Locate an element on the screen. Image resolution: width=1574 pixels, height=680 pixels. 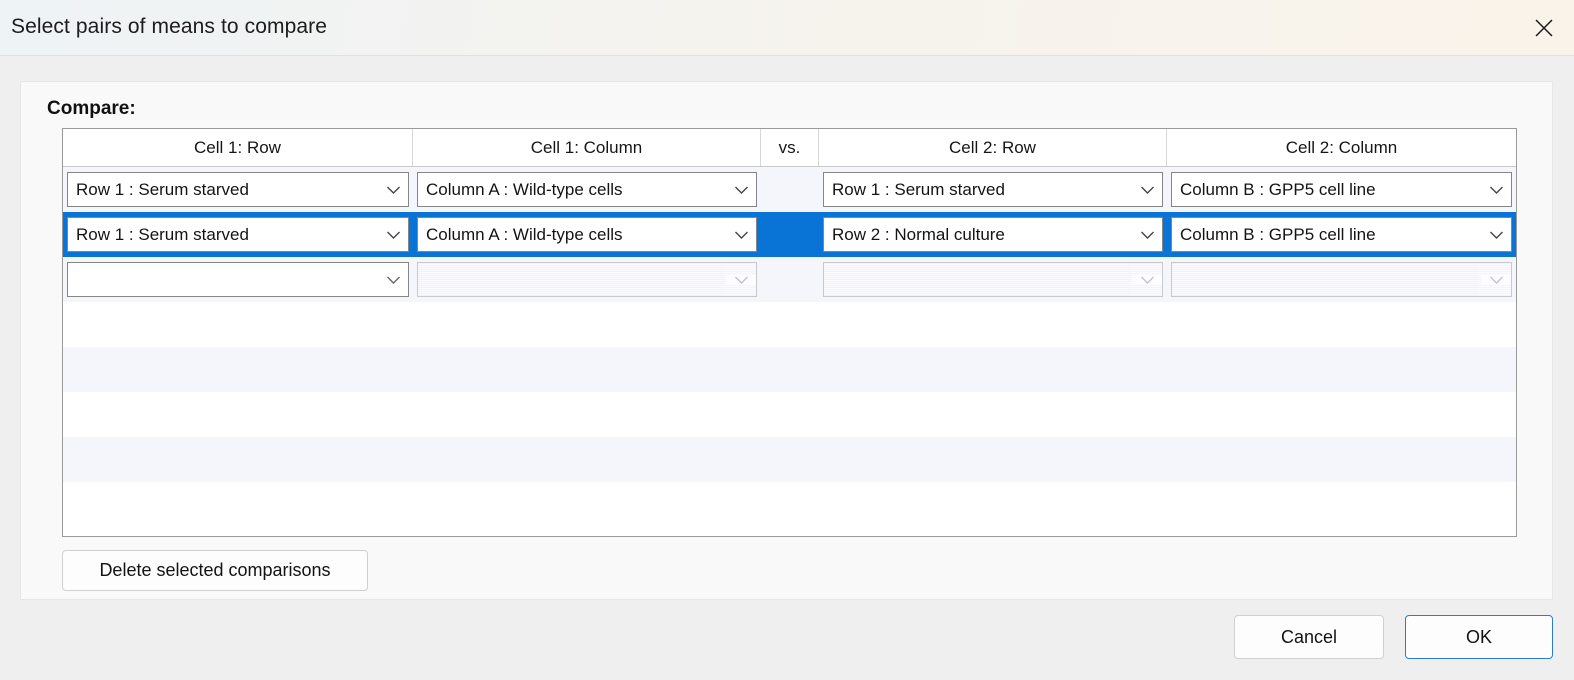
combo-cell2-column is located at coordinates (1341, 279).